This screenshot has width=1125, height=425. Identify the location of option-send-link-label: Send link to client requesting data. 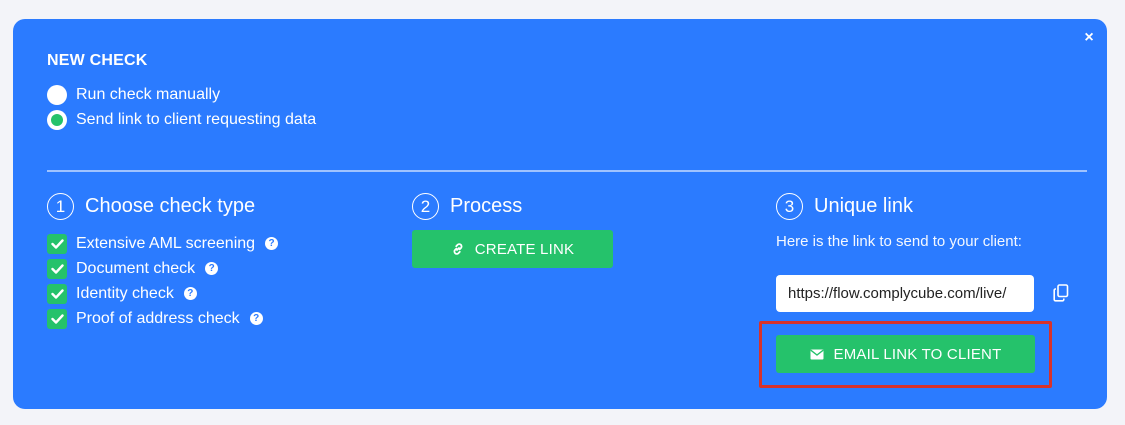
(196, 119).